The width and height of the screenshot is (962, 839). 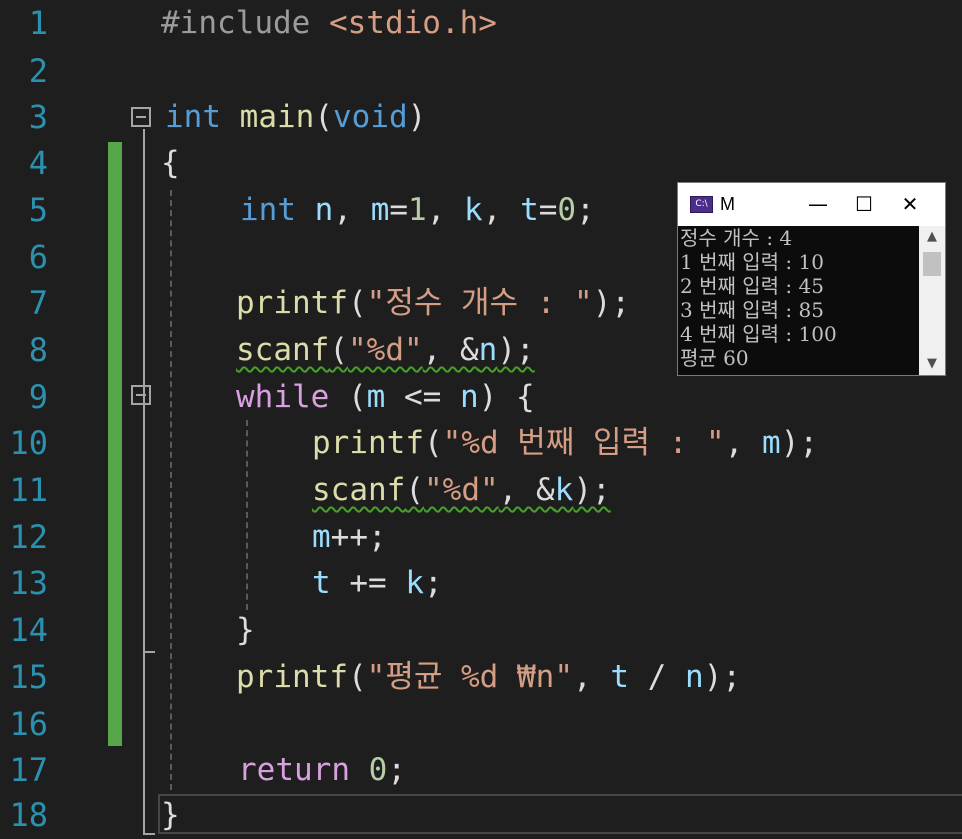 What do you see at coordinates (481, 117) in the screenshot?
I see `code-line-3: 3 int main(void)` at bounding box center [481, 117].